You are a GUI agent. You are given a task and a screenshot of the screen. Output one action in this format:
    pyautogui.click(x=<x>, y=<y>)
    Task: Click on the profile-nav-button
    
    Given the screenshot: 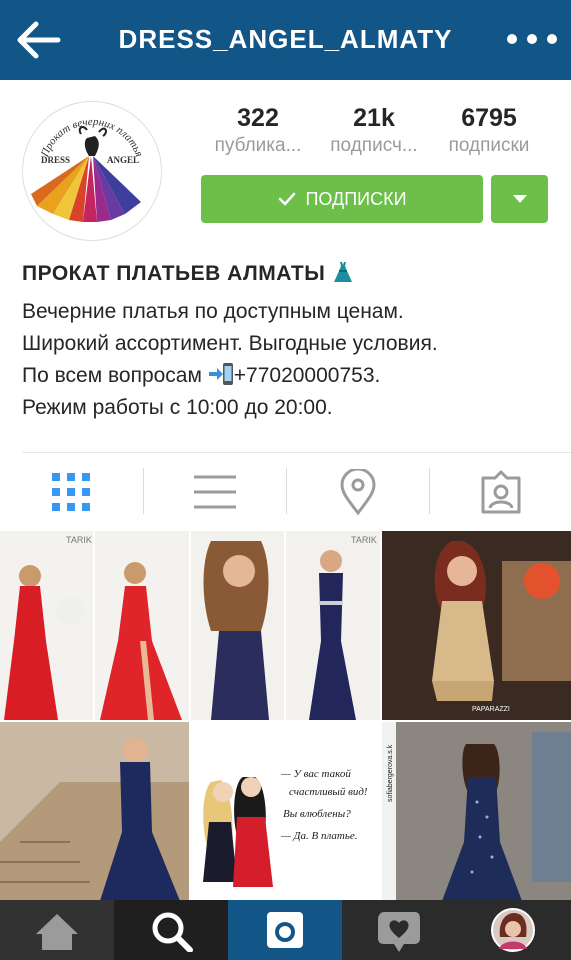 What is the action you would take?
    pyautogui.click(x=513, y=930)
    